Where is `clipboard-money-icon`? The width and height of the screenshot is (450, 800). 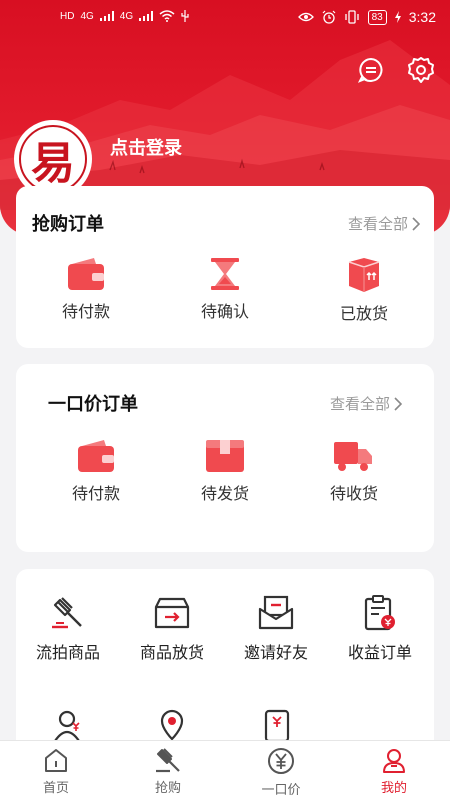 clipboard-money-icon is located at coordinates (379, 613).